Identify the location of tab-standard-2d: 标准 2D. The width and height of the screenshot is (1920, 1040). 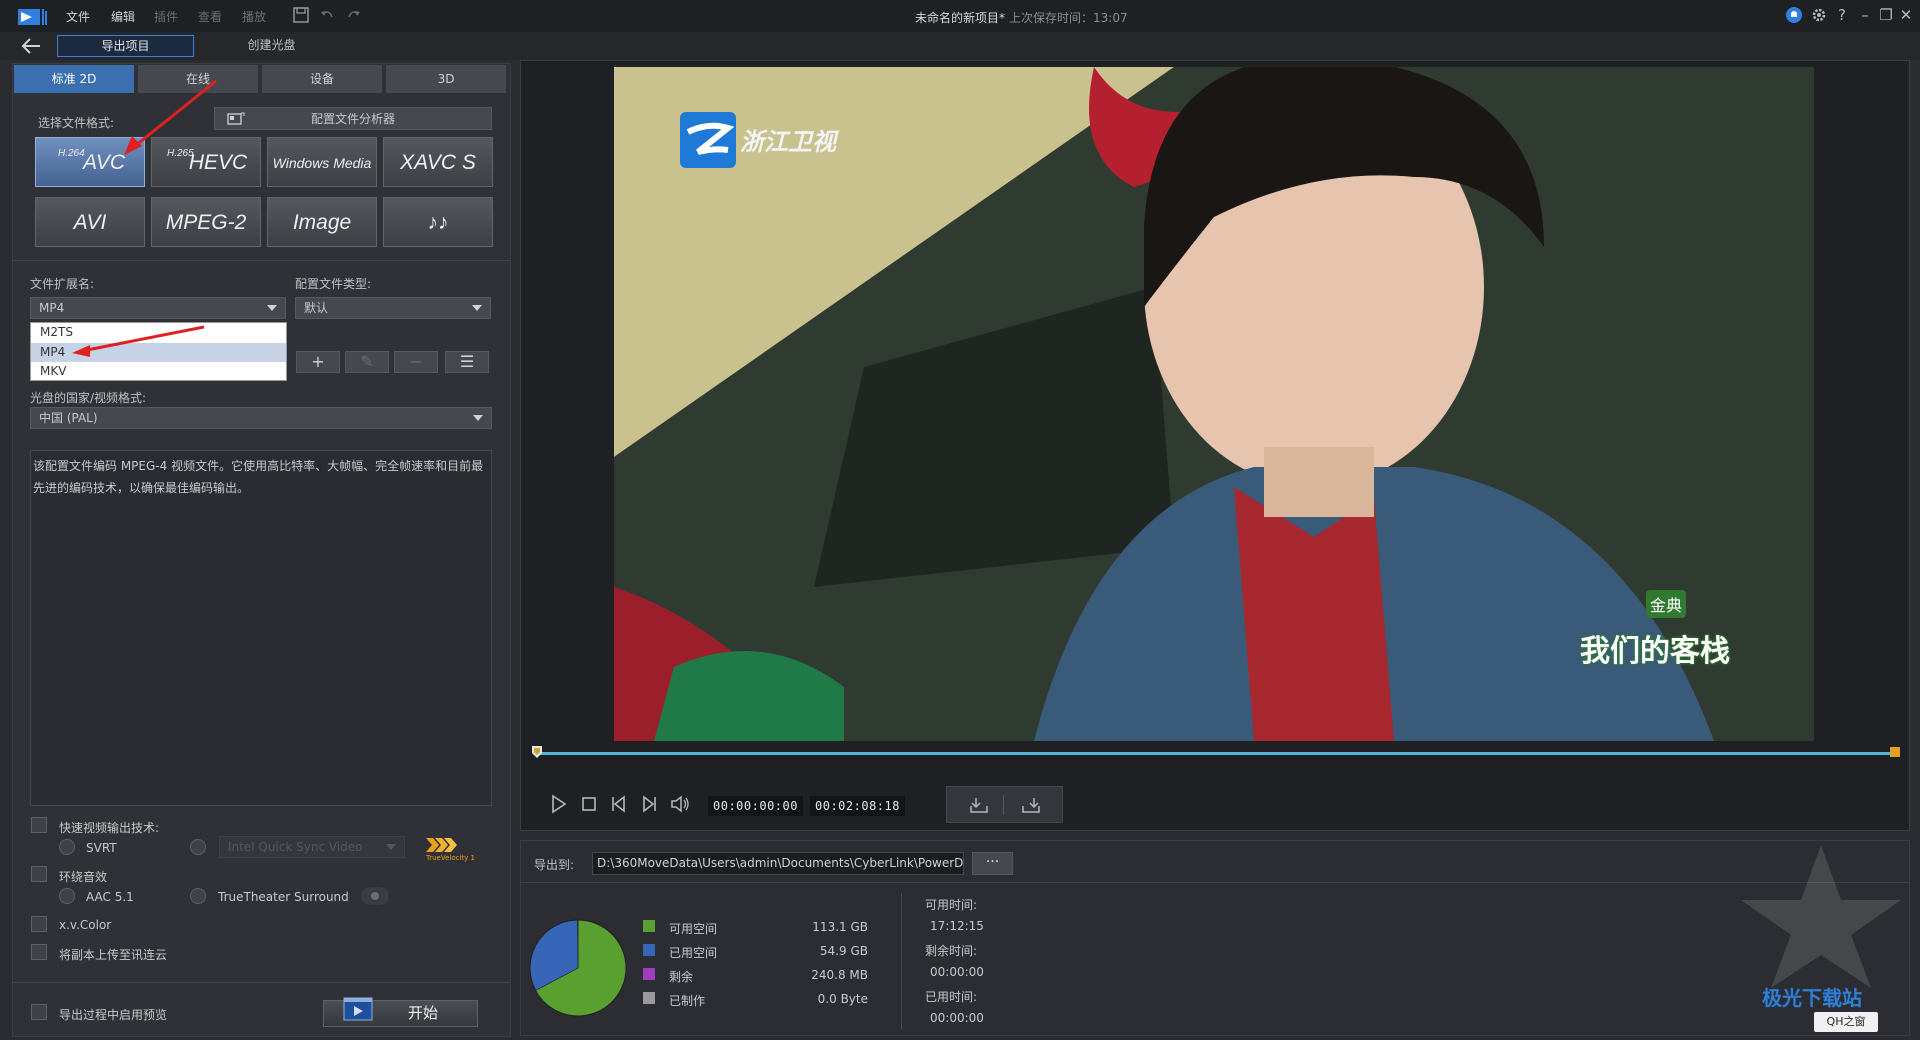
(74, 79).